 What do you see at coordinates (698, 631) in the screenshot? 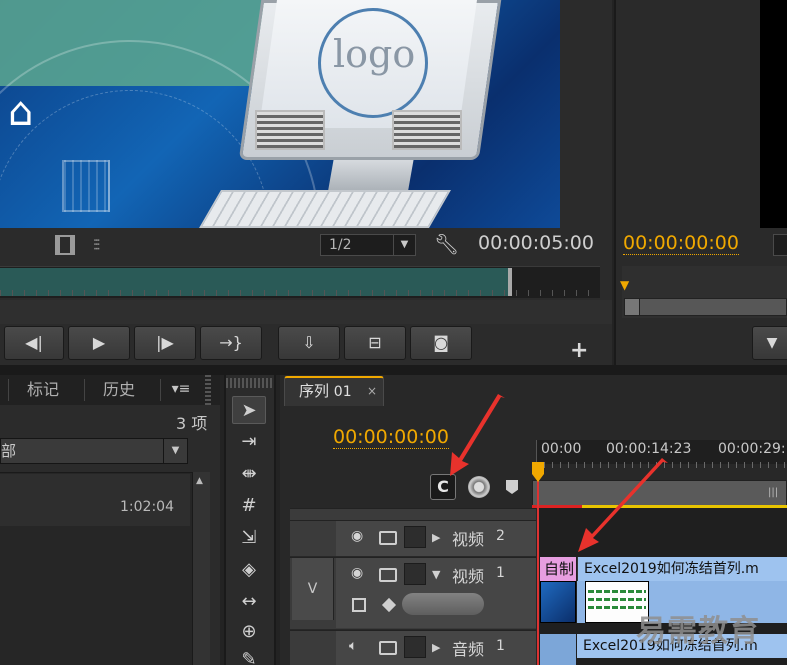
I see `watermark: 易需教育` at bounding box center [698, 631].